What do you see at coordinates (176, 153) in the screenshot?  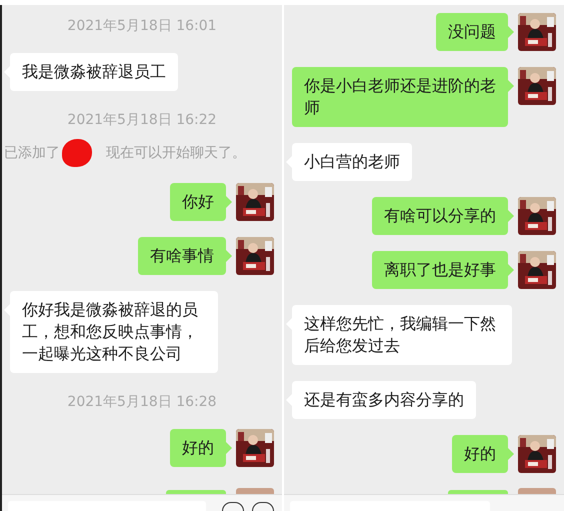 I see `system-notice: 现在可以开始聊天了。` at bounding box center [176, 153].